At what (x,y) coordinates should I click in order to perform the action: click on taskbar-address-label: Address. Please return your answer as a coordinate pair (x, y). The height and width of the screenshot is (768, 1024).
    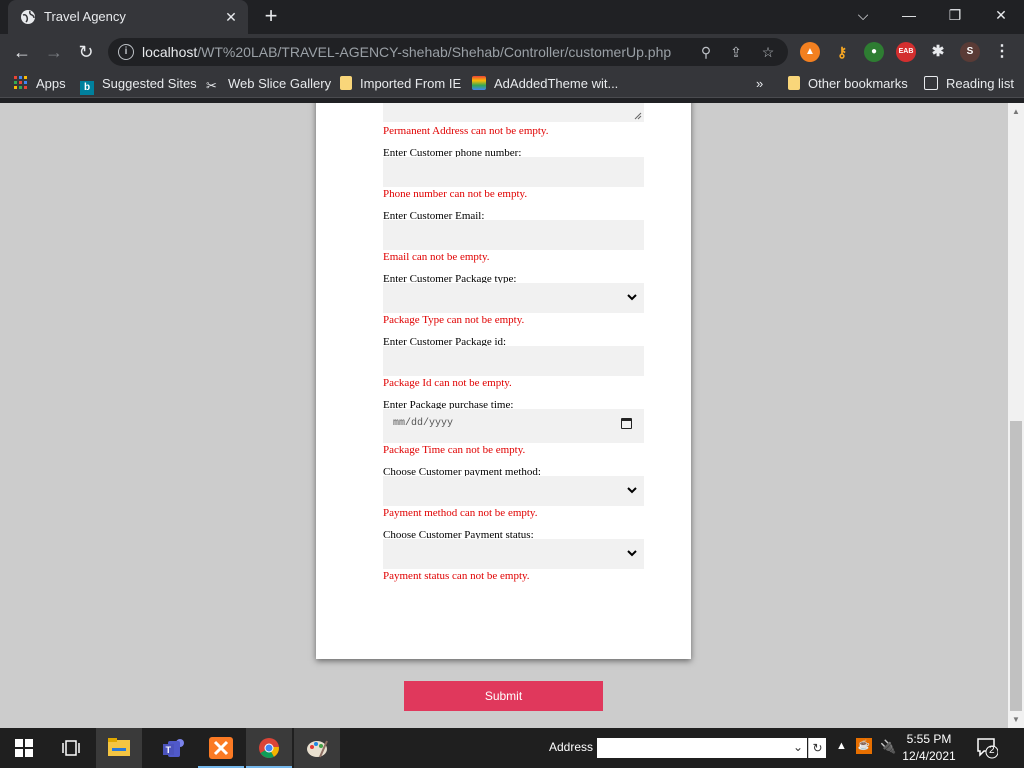
    Looking at the image, I should click on (571, 747).